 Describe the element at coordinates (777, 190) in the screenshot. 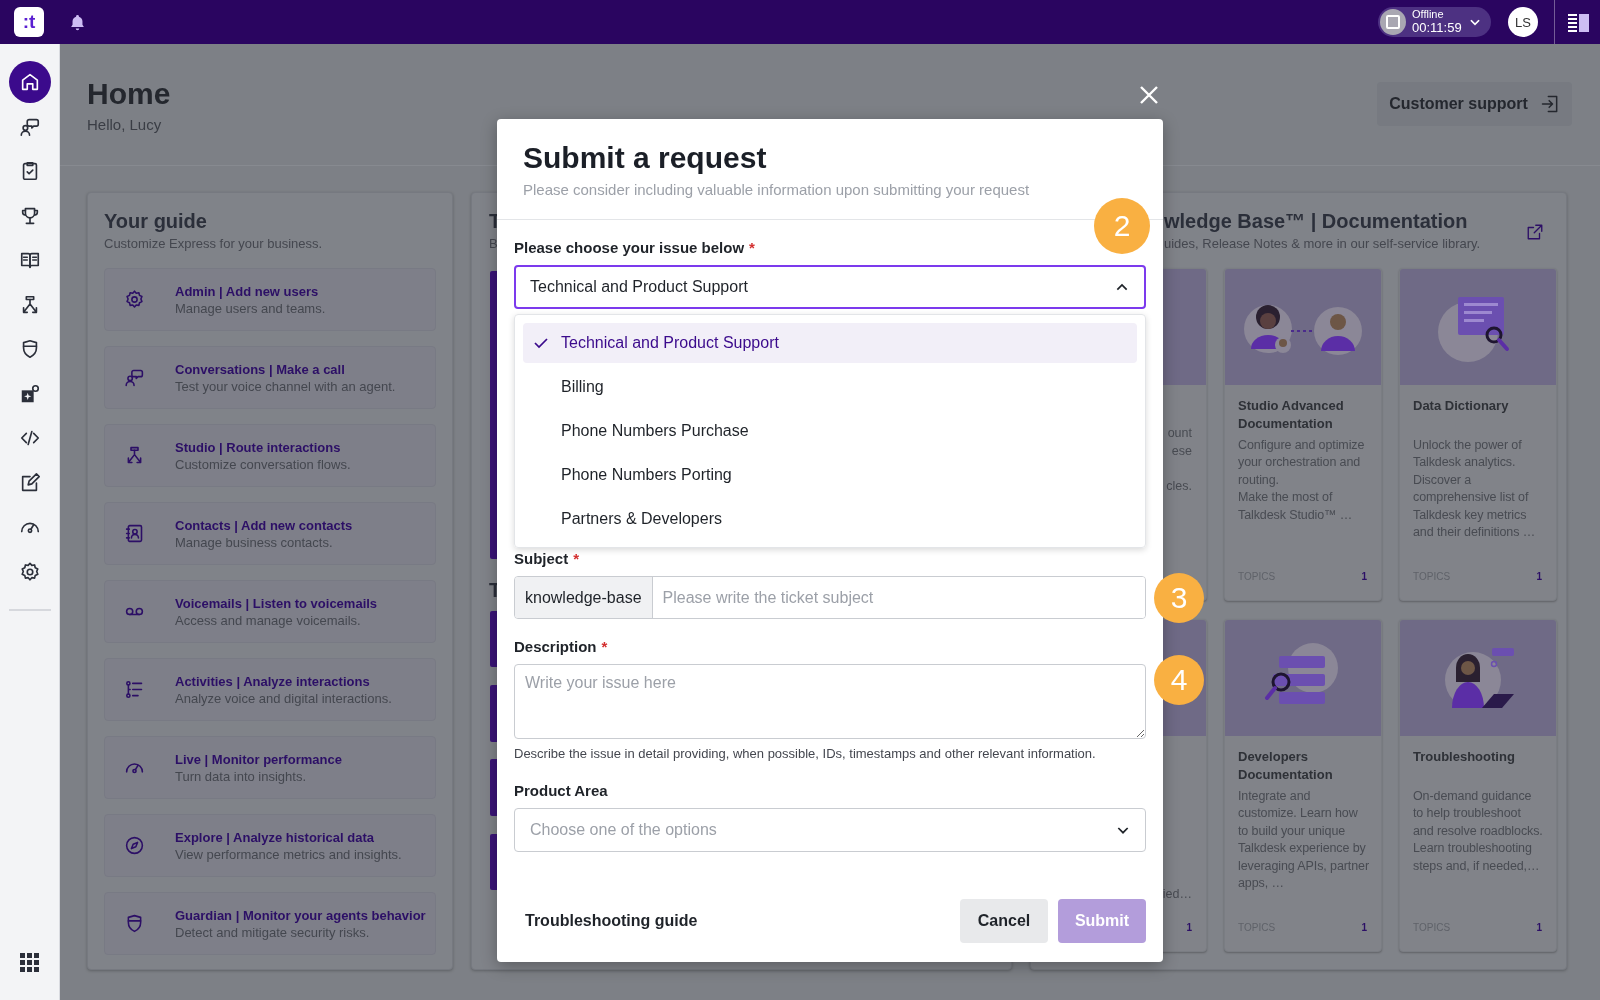

I see `dialog-subtitle: Please consider including valuable information upon submitting your request` at that location.